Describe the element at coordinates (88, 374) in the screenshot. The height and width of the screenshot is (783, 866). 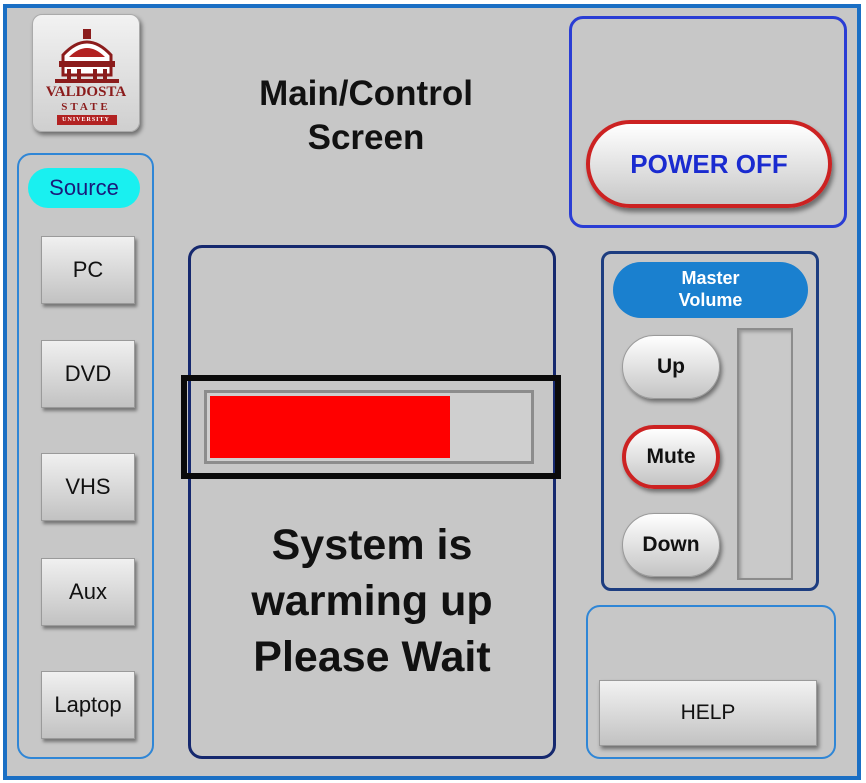
I see `source-dvd-button: DVD` at that location.